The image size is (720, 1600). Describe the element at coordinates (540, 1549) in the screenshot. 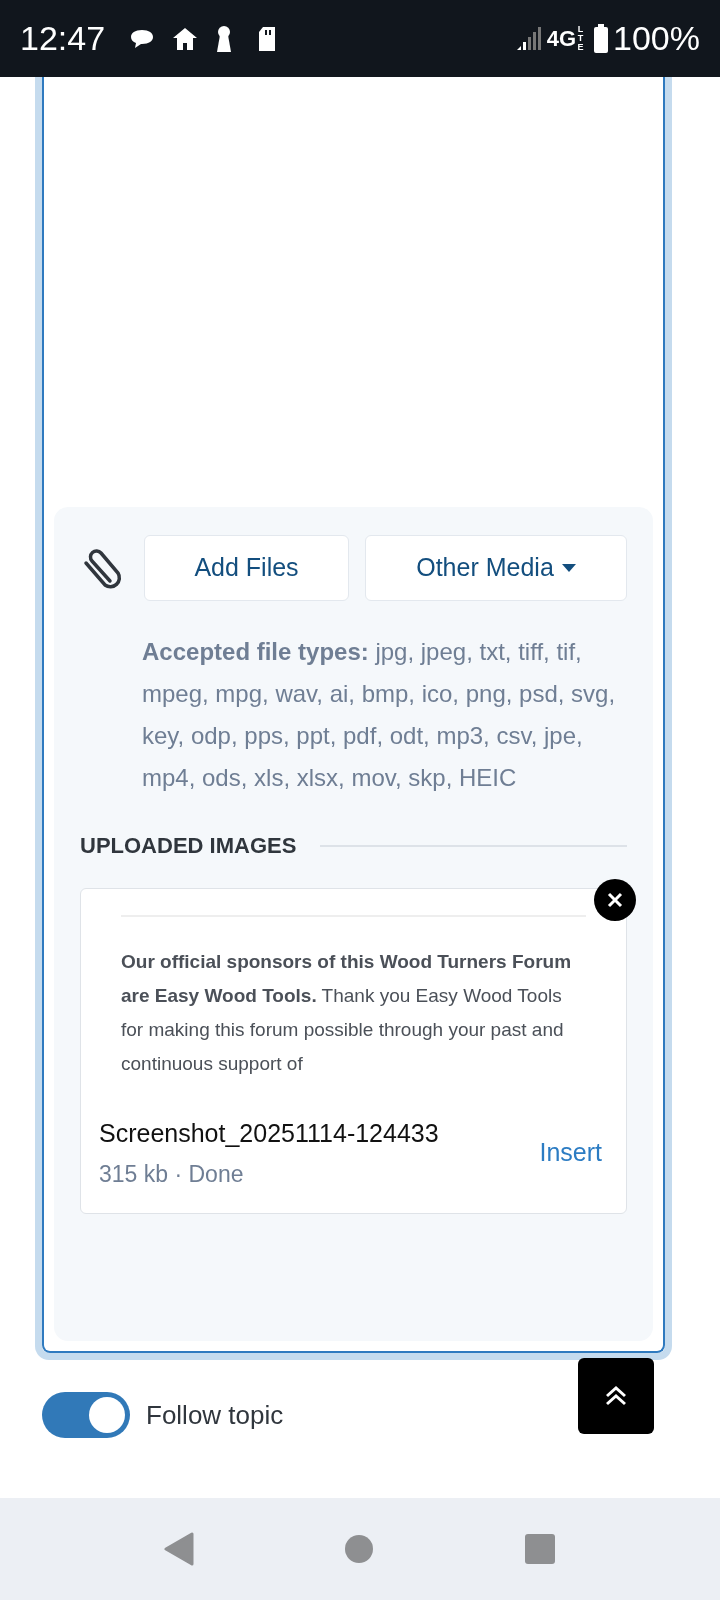

I see `recents-icon` at that location.